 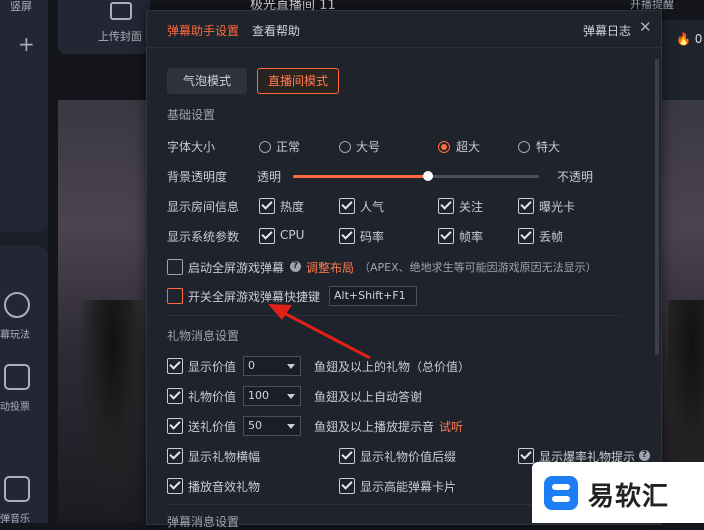 I want to click on gift-value-suffix: 鱼翅及以上自动答谢, so click(x=368, y=397).